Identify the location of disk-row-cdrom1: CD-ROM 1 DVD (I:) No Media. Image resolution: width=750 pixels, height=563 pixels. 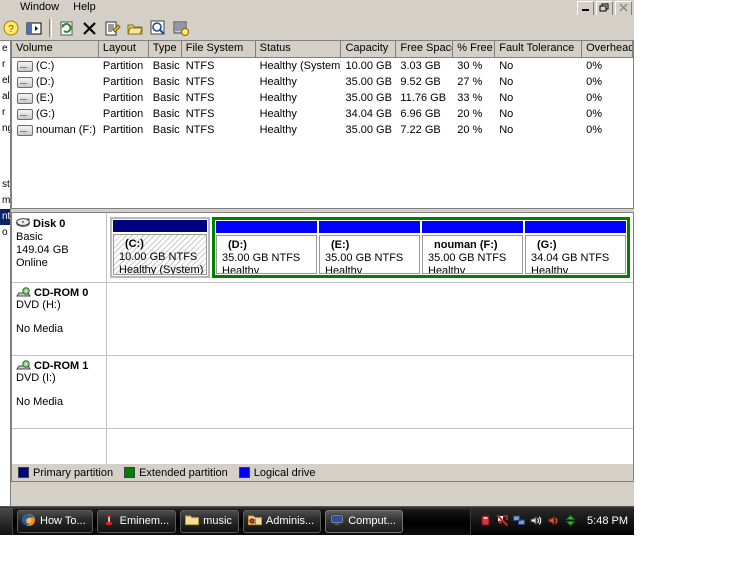
(322, 392).